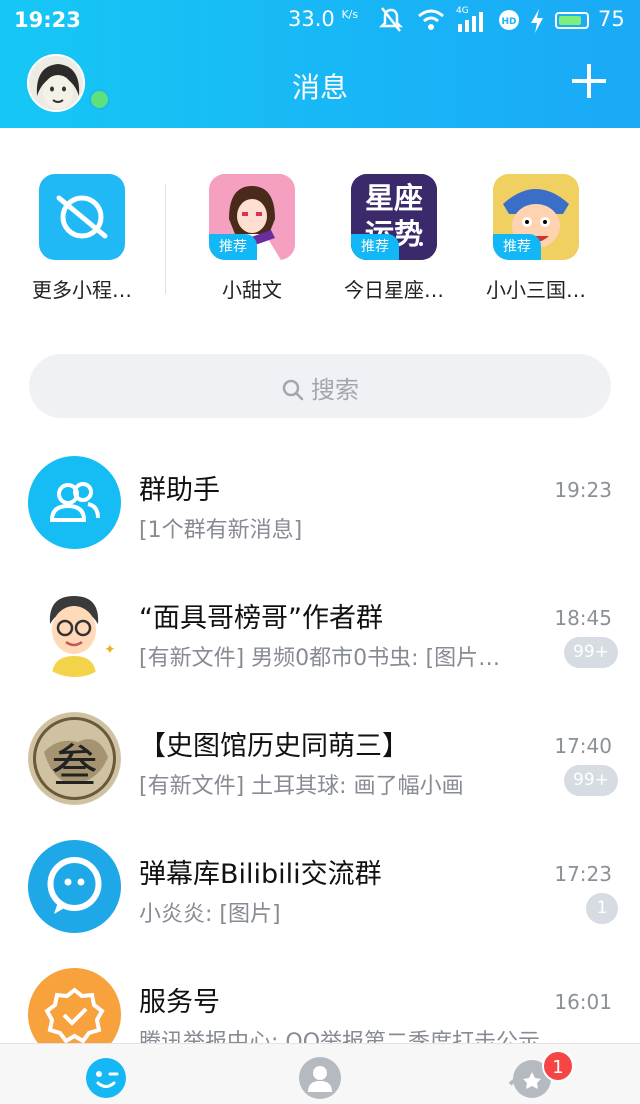  I want to click on wifi-icon, so click(431, 19).